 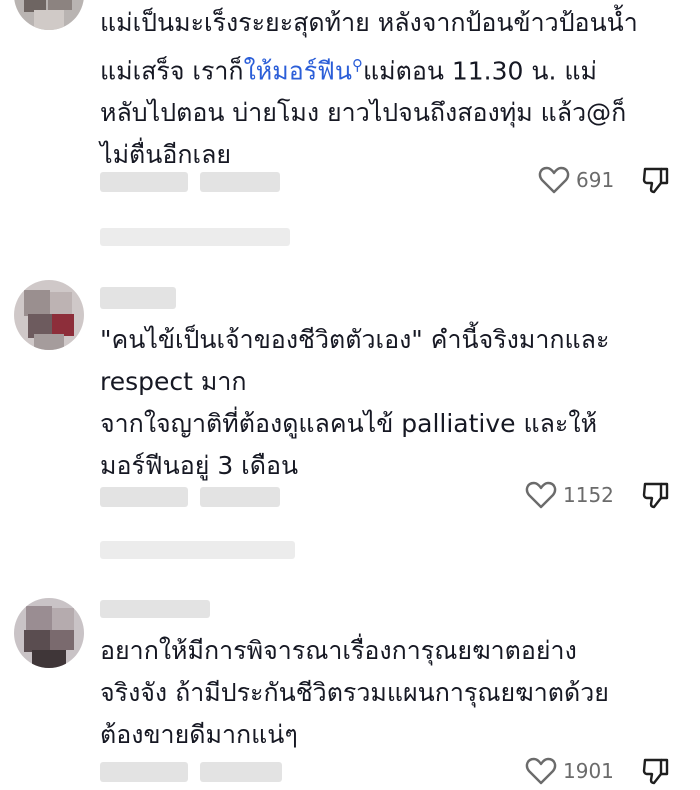 I want to click on like-button: 1901, so click(x=569, y=771).